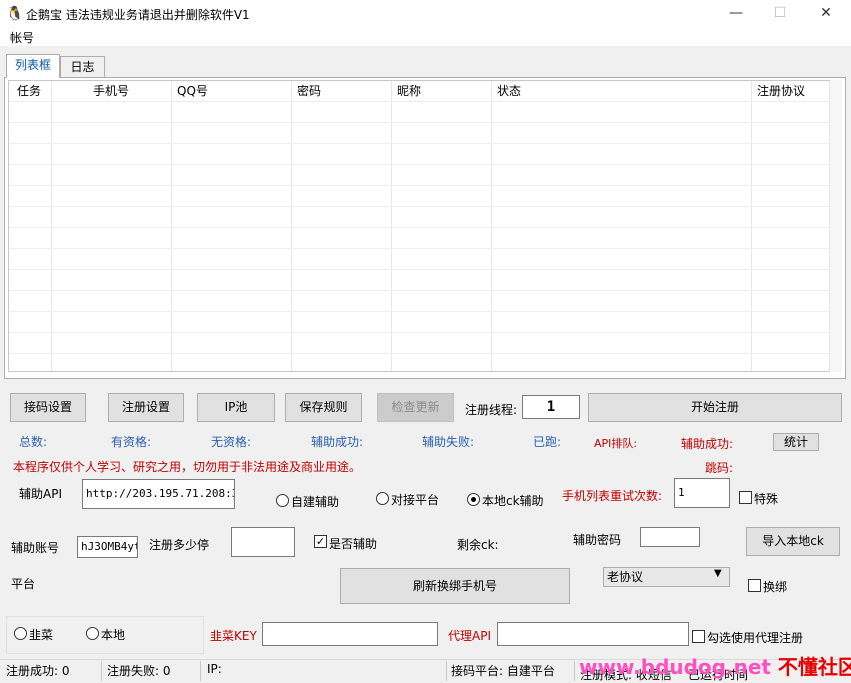 Image resolution: width=851 pixels, height=683 pixels. I want to click on maximize-icon: ☐, so click(780, 14).